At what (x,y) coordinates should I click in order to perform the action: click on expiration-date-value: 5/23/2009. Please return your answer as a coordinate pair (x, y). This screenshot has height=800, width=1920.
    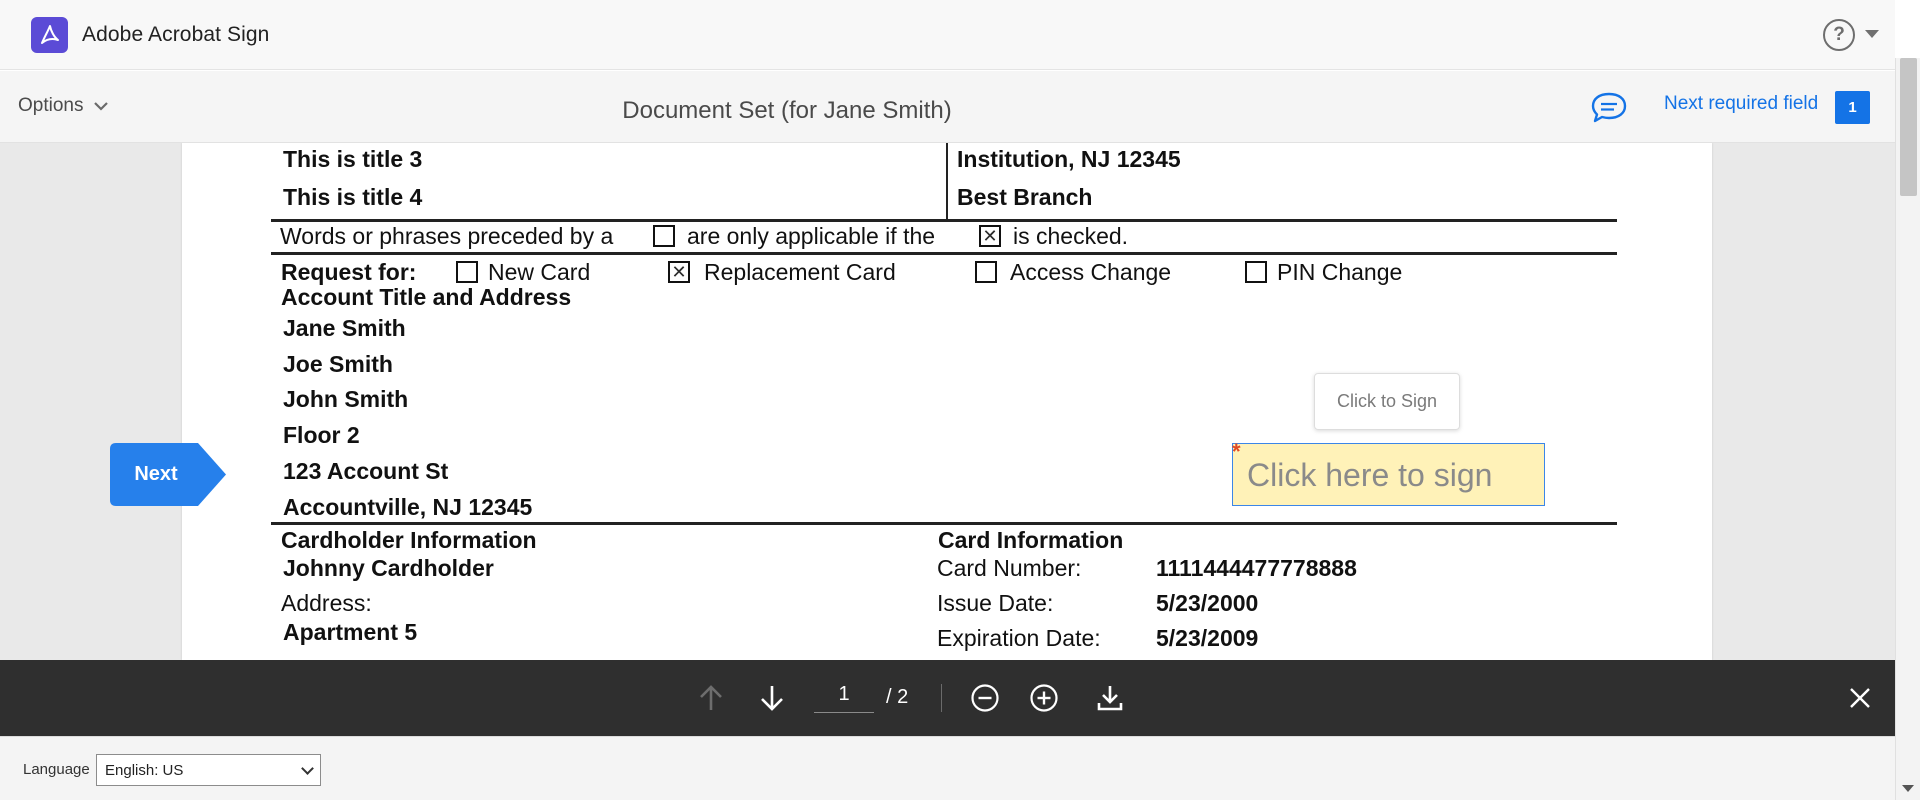
    Looking at the image, I should click on (1207, 638).